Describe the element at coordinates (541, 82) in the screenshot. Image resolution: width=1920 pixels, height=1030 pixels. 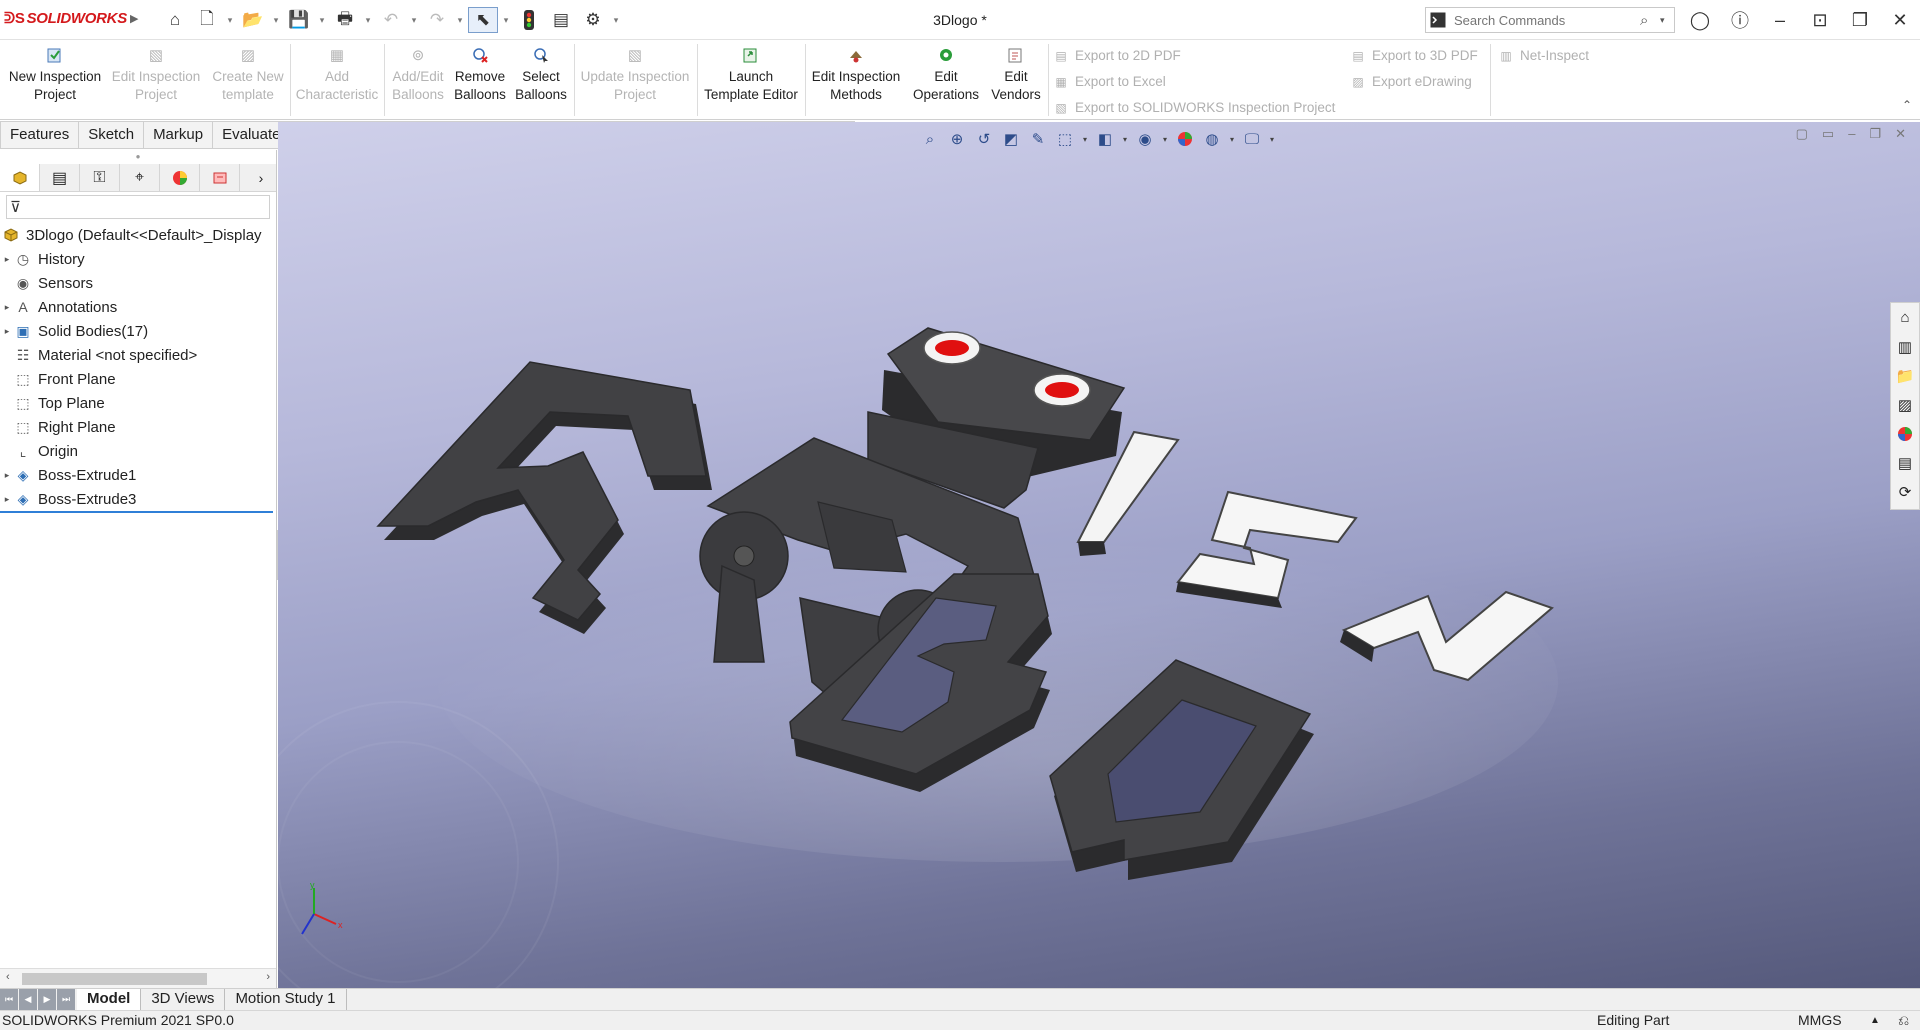
I see `select-balloons-button: Select Balloons` at that location.